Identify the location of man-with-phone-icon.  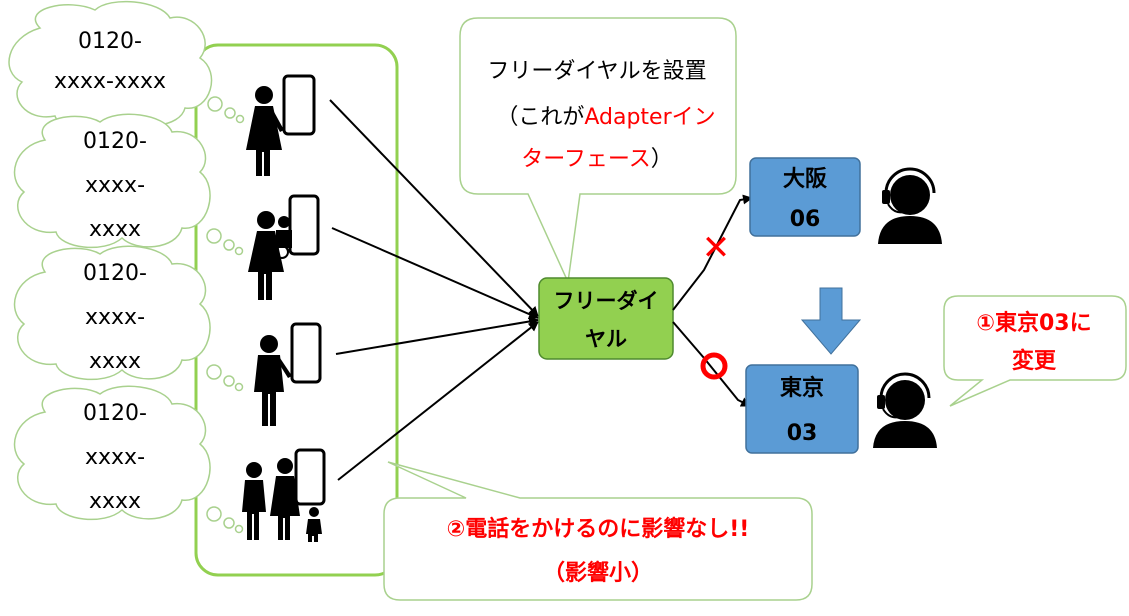
(288, 374).